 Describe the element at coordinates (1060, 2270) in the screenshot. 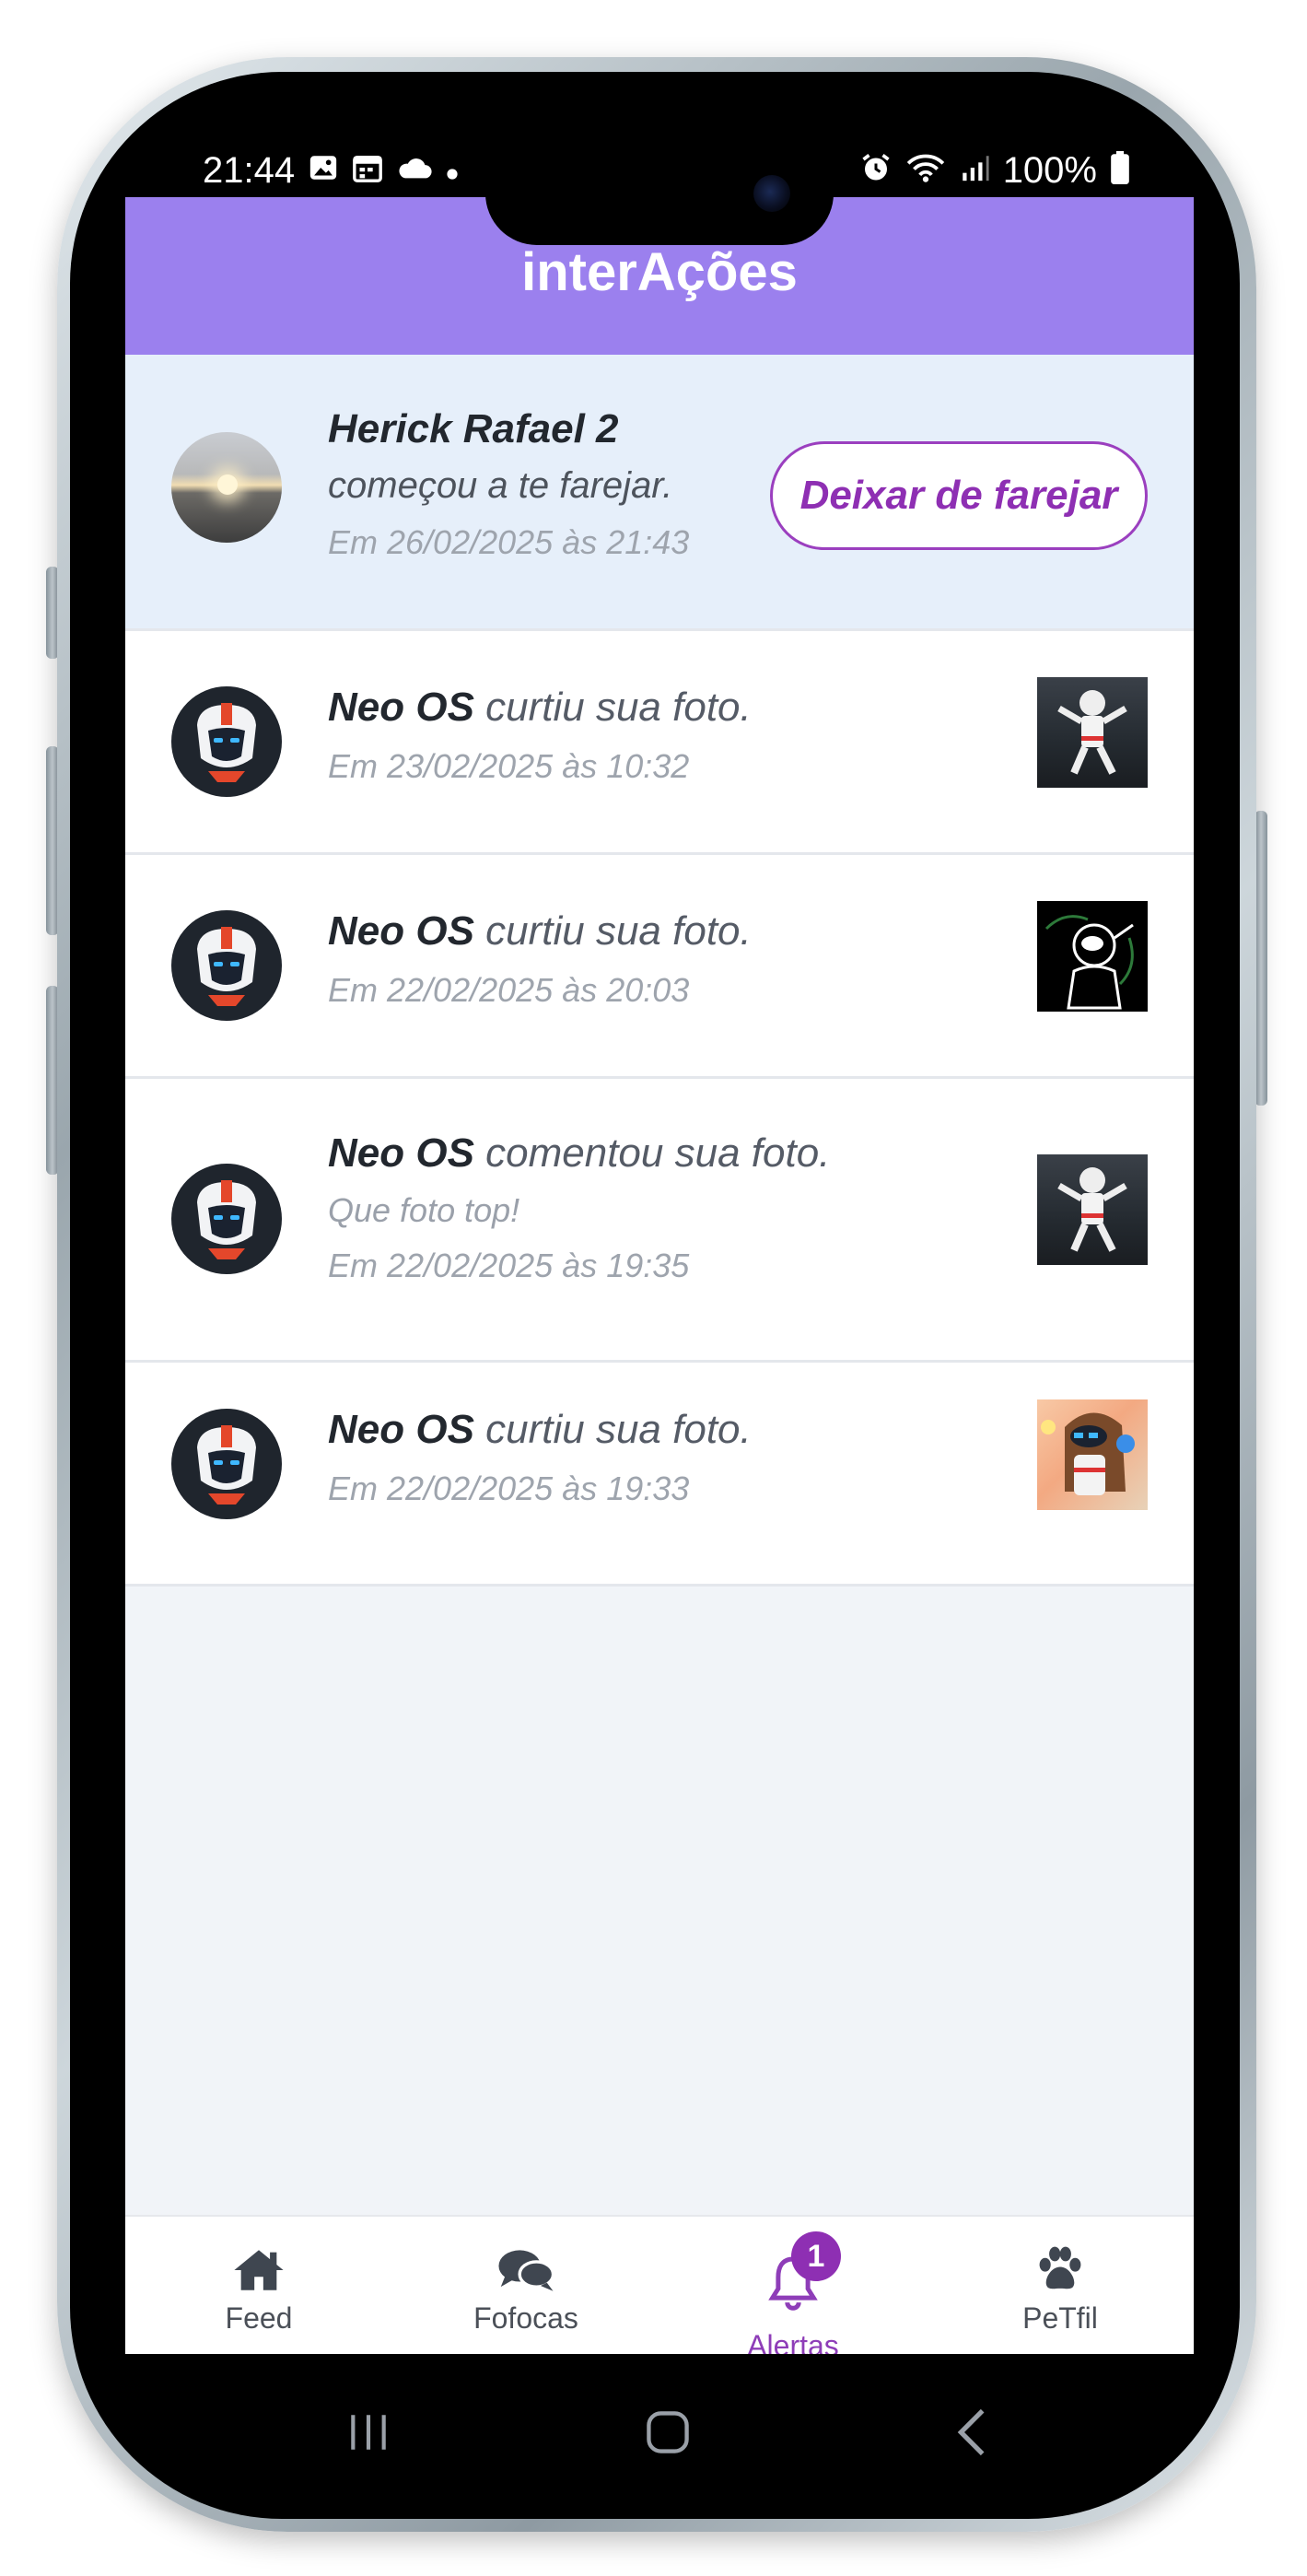

I see `paw-icon` at that location.